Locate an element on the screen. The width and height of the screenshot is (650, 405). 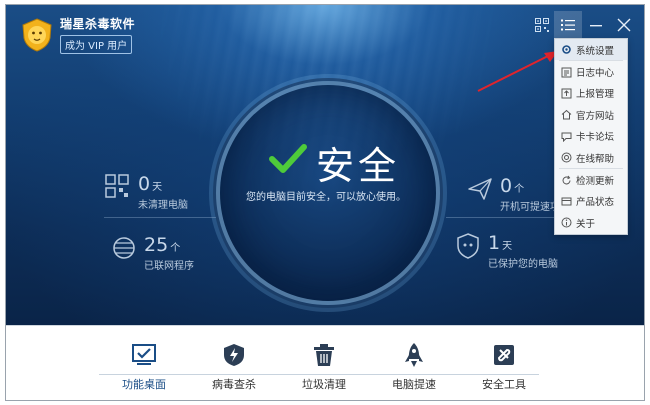
status-title: 安全 is located at coordinates (358, 166).